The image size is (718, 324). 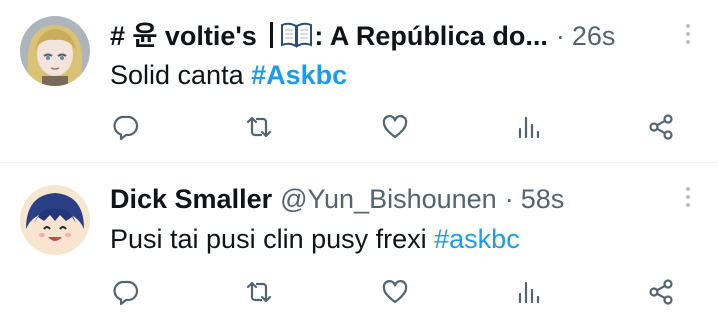 I want to click on tweet-text: Pusi tai pusi clin pusy frexi #askbc, so click(x=315, y=239).